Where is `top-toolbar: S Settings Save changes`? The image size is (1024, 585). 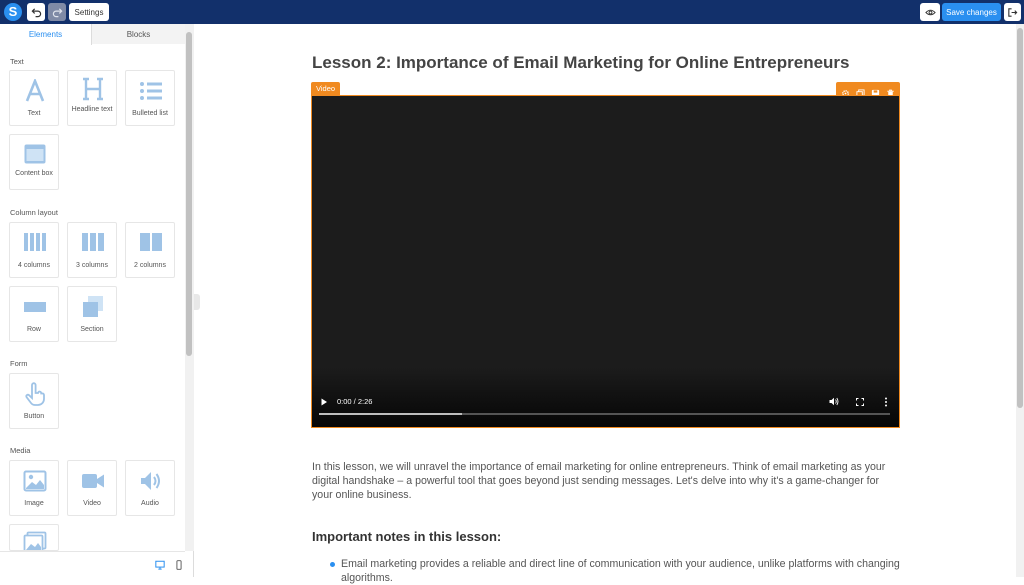
top-toolbar: S Settings Save changes is located at coordinates (512, 12).